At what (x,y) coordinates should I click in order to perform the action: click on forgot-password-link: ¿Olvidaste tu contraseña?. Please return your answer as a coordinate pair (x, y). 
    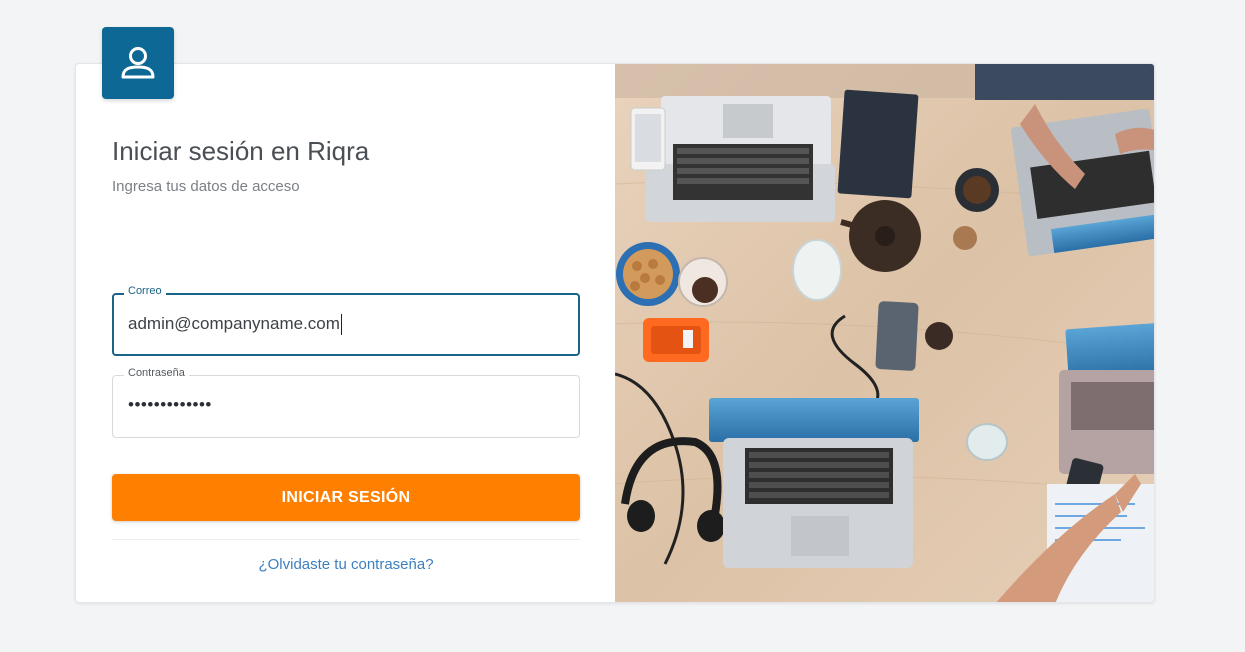
    Looking at the image, I should click on (346, 564).